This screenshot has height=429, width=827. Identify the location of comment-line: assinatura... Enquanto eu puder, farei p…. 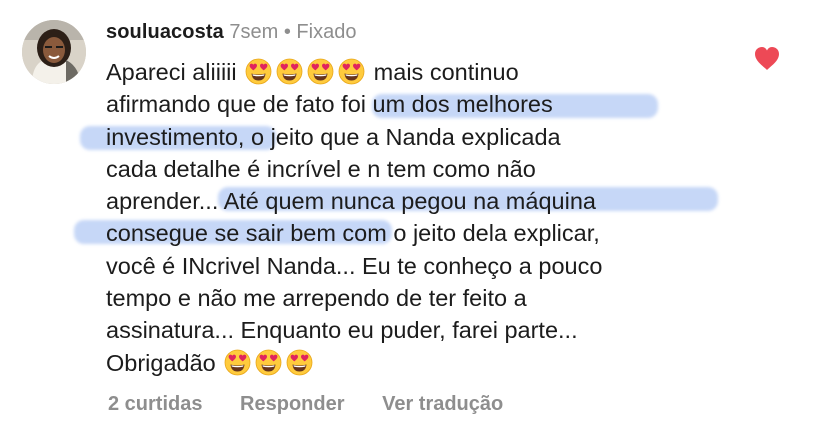
(342, 330).